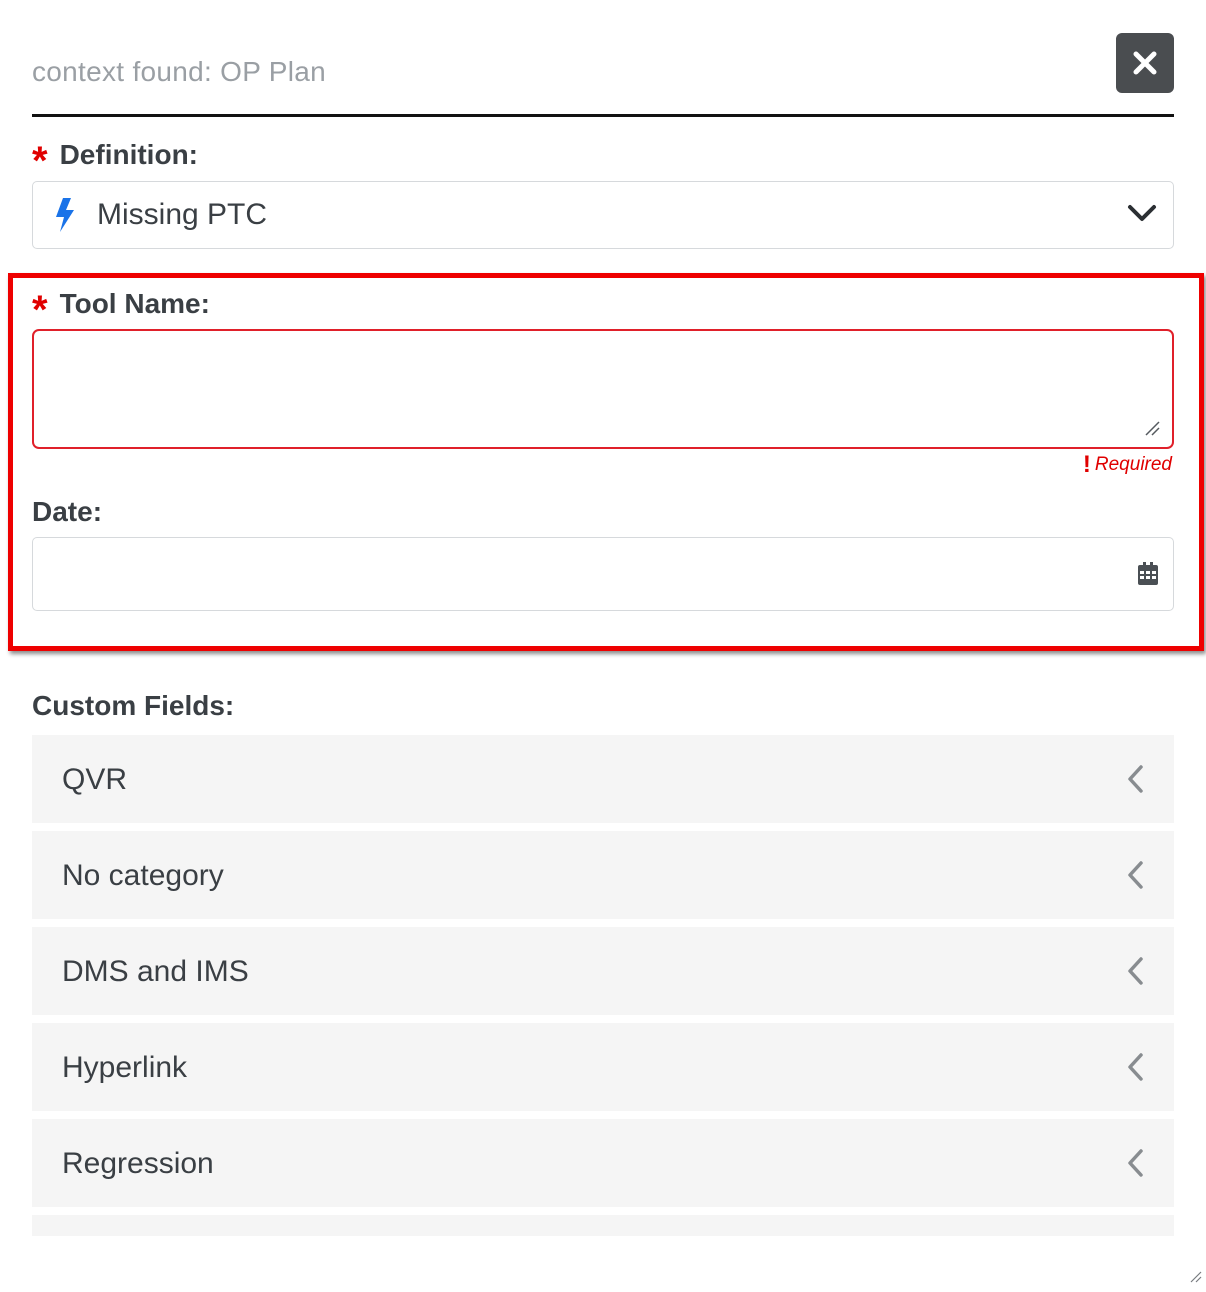 The width and height of the screenshot is (1206, 1292). What do you see at coordinates (603, 971) in the screenshot?
I see `custom-field-section-dms-and-ims: DMS and IMS` at bounding box center [603, 971].